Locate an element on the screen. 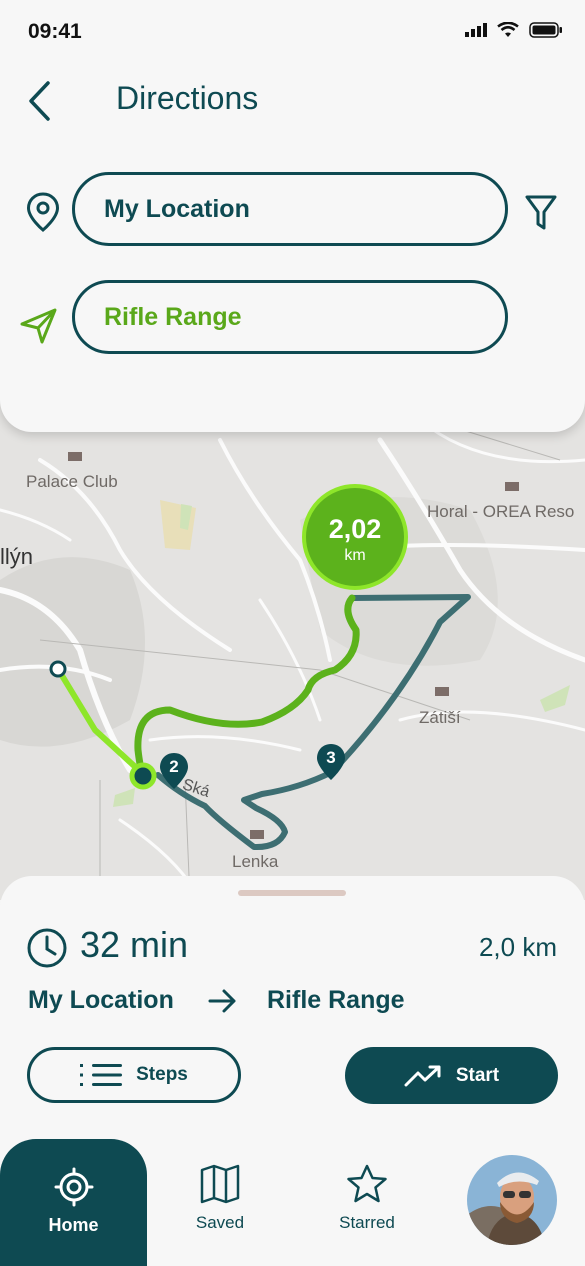 The width and height of the screenshot is (585, 1266). route-to: Rifle Range is located at coordinates (336, 1000).